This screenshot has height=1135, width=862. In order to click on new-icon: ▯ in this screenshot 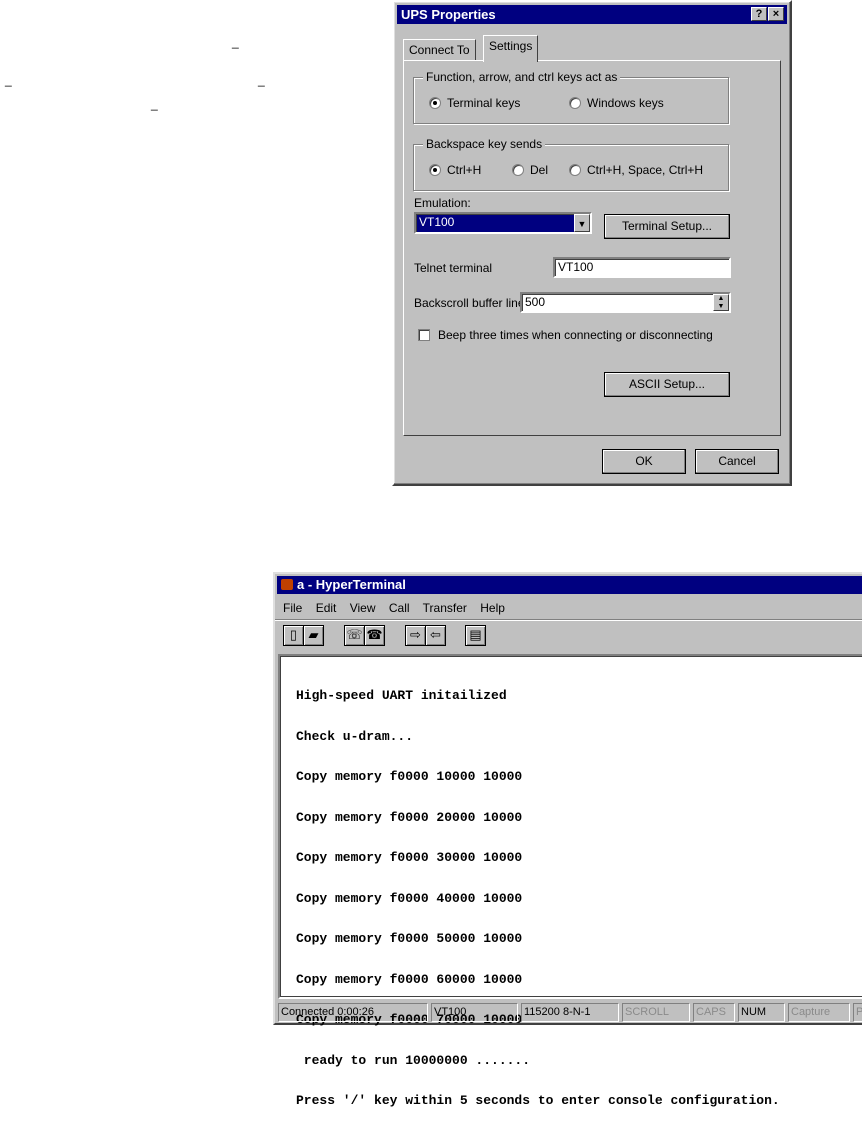, I will do `click(293, 635)`.